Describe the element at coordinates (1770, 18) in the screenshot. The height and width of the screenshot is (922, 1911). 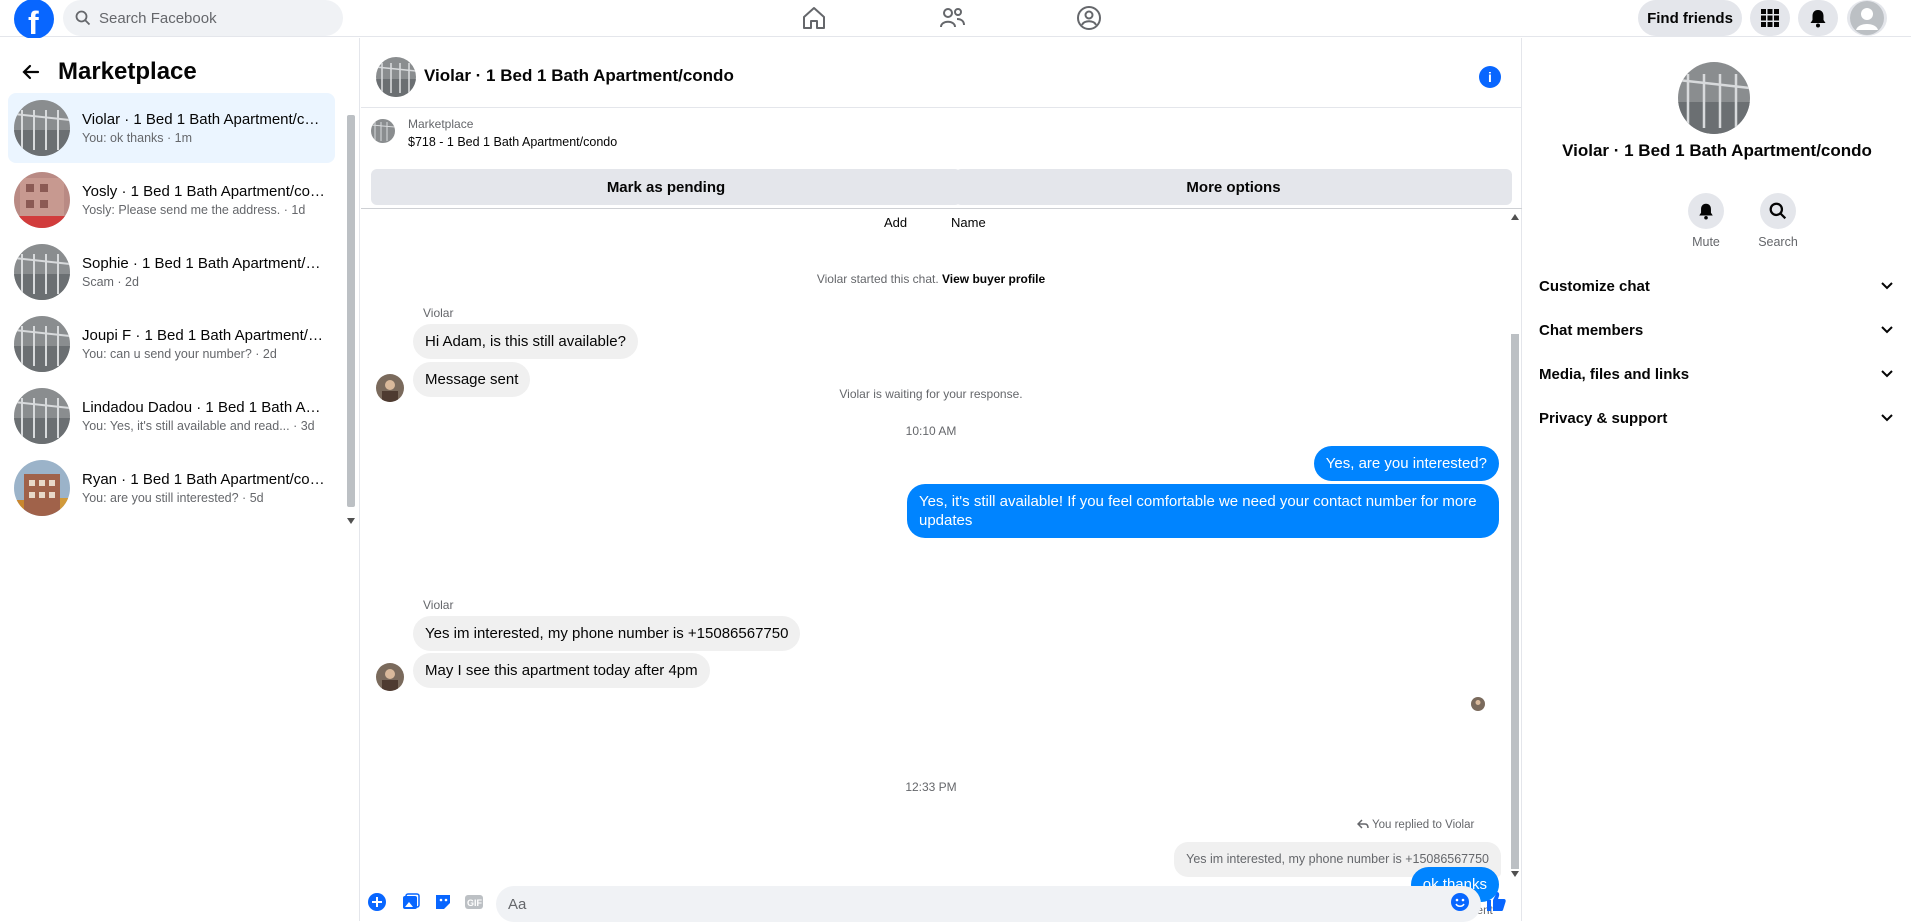
I see `menu-grid-icon` at that location.